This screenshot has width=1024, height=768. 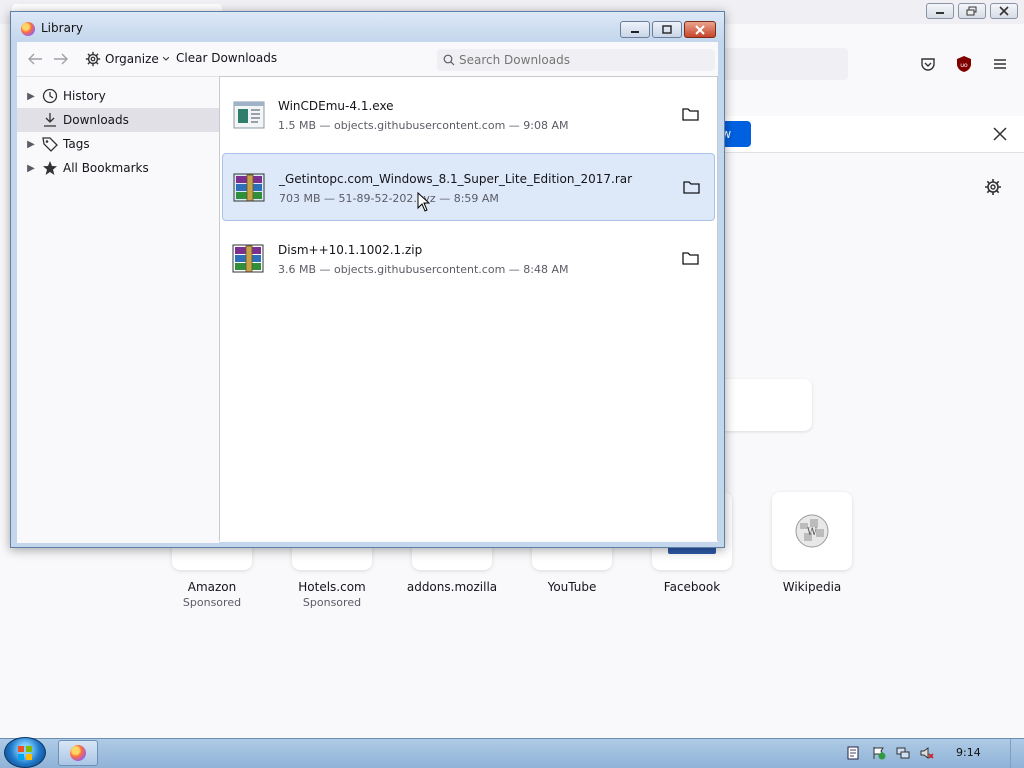 What do you see at coordinates (1017, 753) in the screenshot?
I see `show-desktop-button` at bounding box center [1017, 753].